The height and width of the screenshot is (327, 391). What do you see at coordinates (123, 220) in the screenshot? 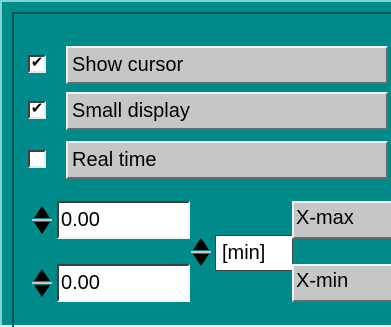
I see `xmax-input: 0.00` at bounding box center [123, 220].